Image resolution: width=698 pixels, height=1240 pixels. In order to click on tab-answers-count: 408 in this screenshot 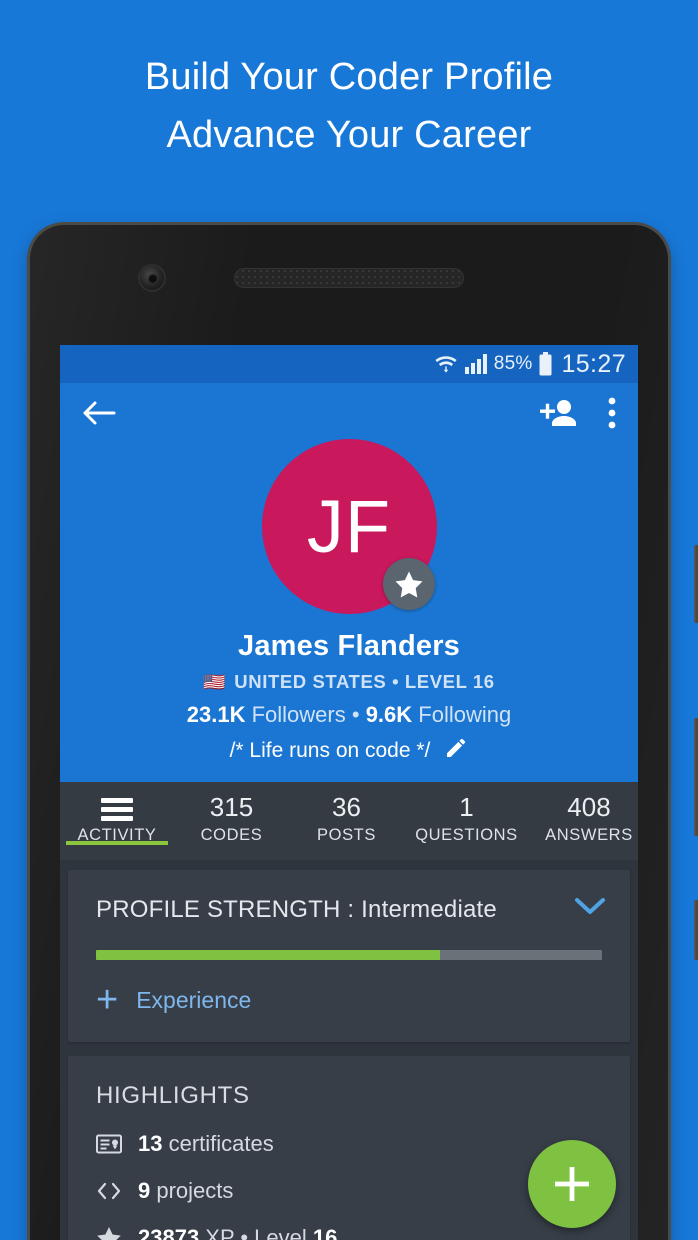, I will do `click(589, 807)`.